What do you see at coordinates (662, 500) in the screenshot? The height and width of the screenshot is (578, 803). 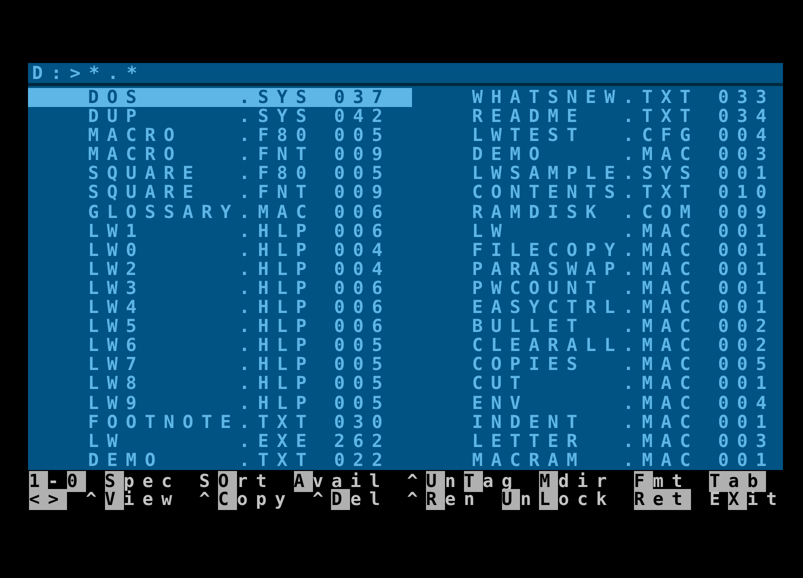 I see `key-hint: Ret` at bounding box center [662, 500].